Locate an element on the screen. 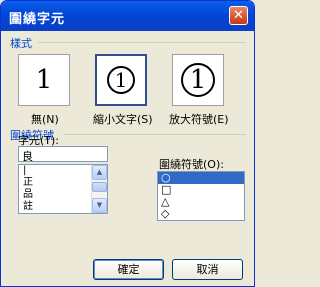 The height and width of the screenshot is (287, 320). cancel-button: 取消 is located at coordinates (207, 269).